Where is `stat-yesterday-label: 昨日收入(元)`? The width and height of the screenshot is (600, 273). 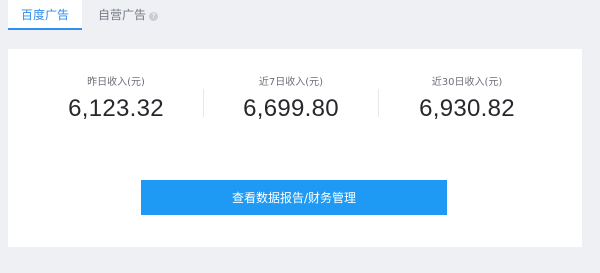
stat-yesterday-label: 昨日收入(元) is located at coordinates (116, 82).